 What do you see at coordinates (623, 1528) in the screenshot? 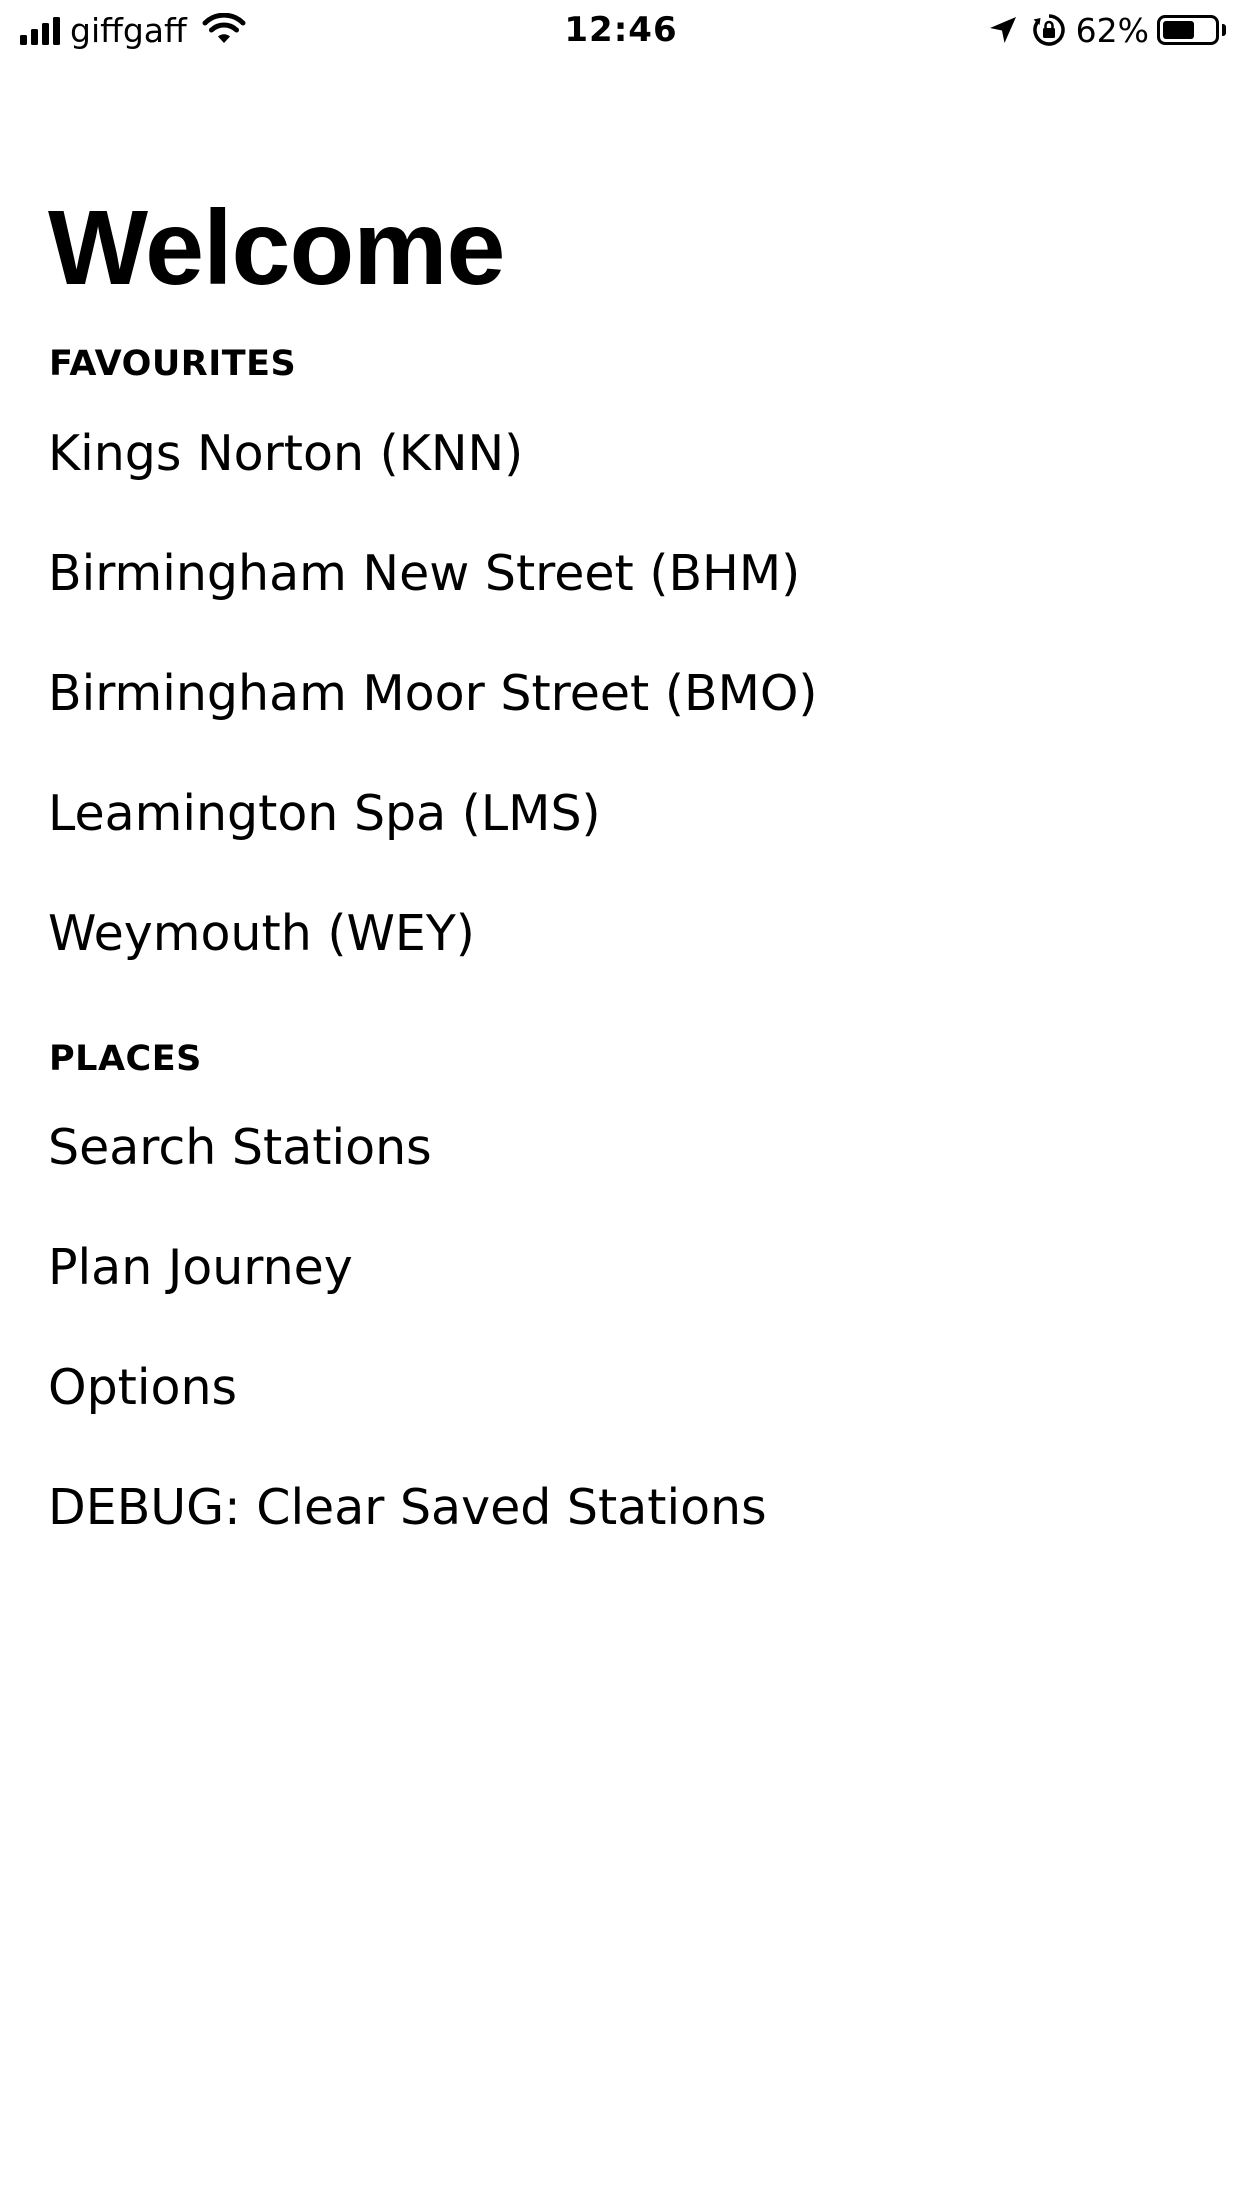
I see `debug-clear-saved-stations-item: DEBUG: Clear Saved Stations` at bounding box center [623, 1528].